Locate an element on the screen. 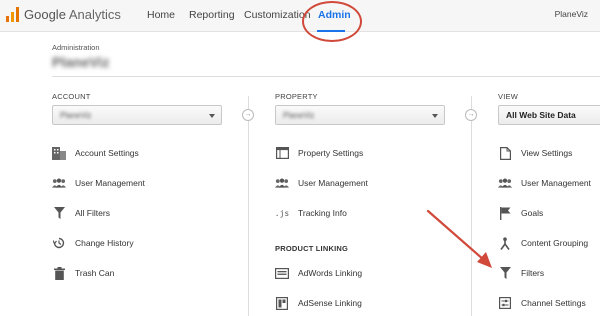 The width and height of the screenshot is (600, 316). item-label: View Settings is located at coordinates (547, 153).